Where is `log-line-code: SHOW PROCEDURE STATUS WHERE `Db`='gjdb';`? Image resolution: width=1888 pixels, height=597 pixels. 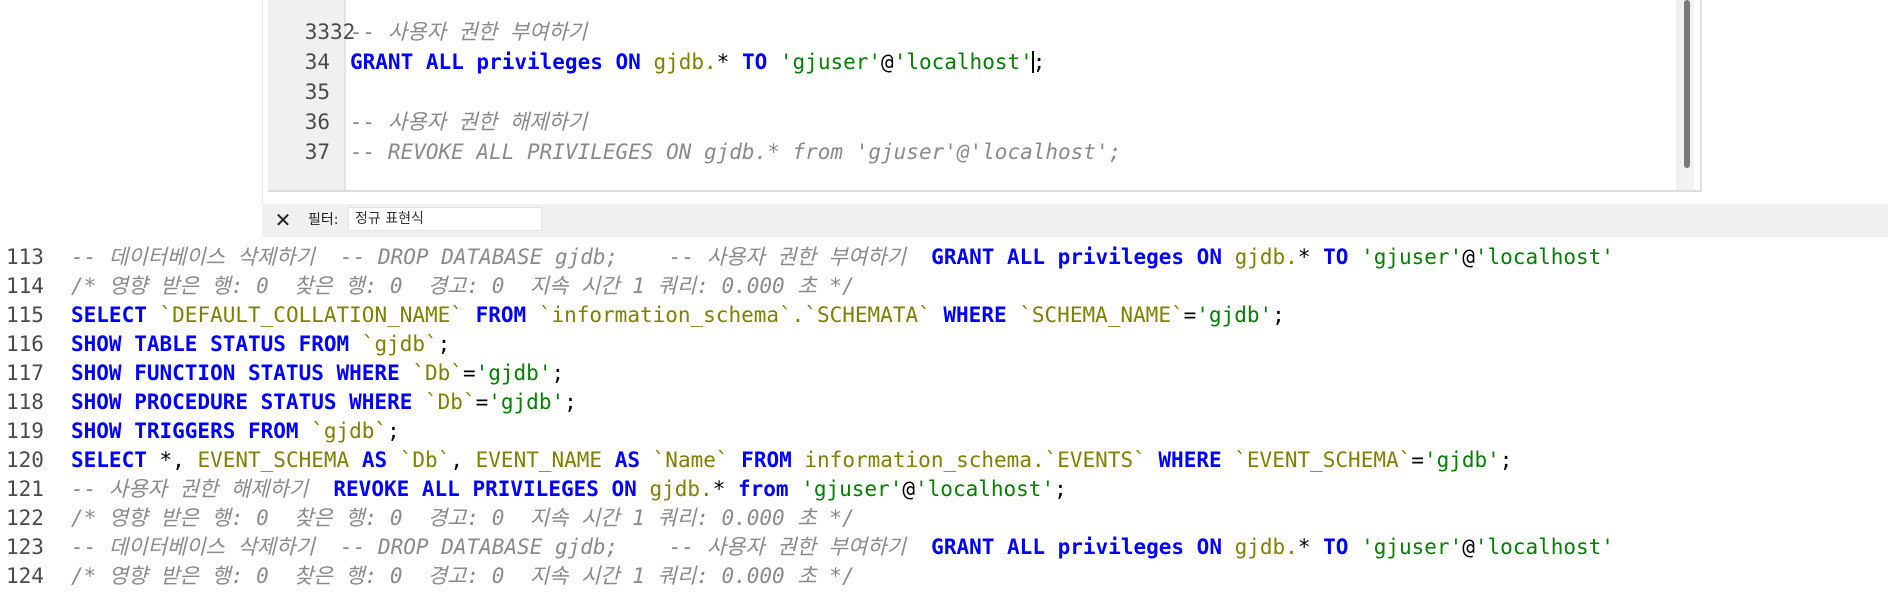
log-line-code: SHOW PROCEDURE STATUS WHERE `Db`='gjdb'; is located at coordinates (324, 402).